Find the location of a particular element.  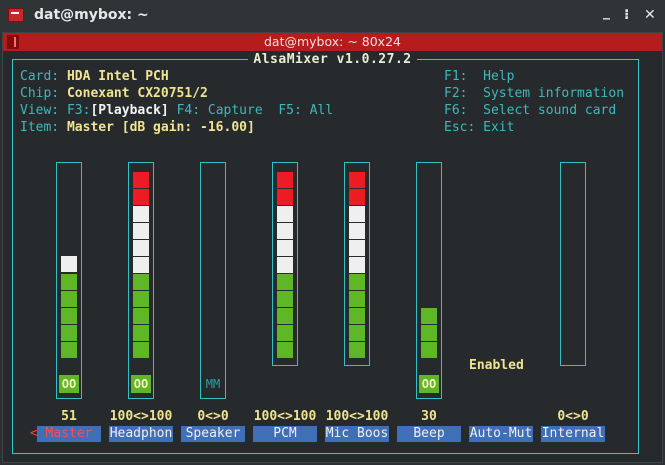

pcm-volume-bar is located at coordinates (285, 264).